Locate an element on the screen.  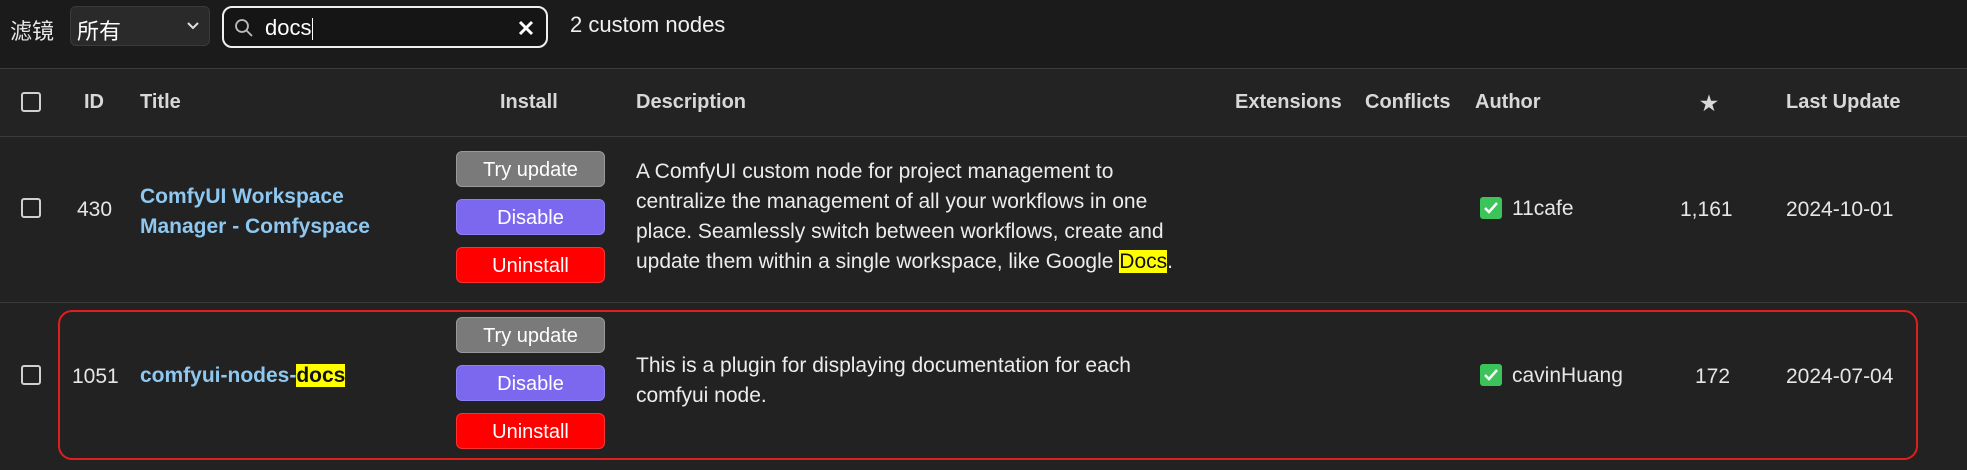
star-count: 1,161 is located at coordinates (1706, 209).